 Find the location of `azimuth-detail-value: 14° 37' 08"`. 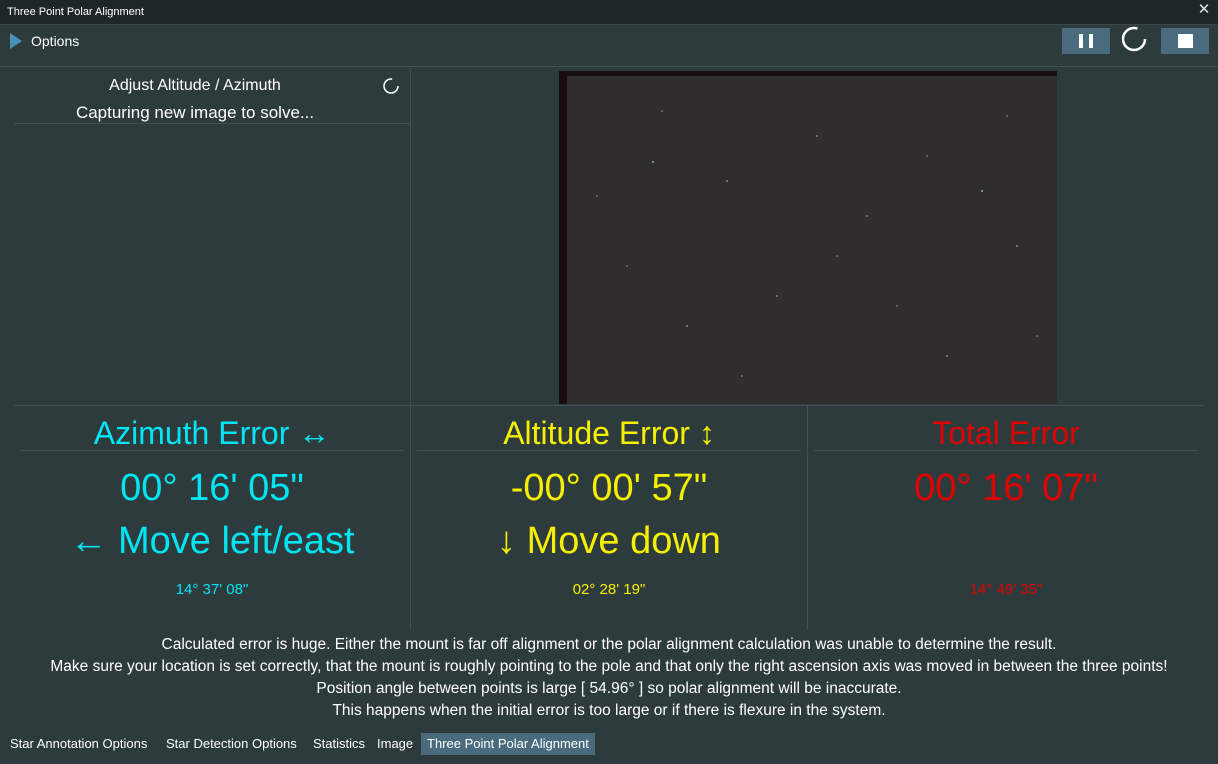

azimuth-detail-value: 14° 37' 08" is located at coordinates (212, 589).